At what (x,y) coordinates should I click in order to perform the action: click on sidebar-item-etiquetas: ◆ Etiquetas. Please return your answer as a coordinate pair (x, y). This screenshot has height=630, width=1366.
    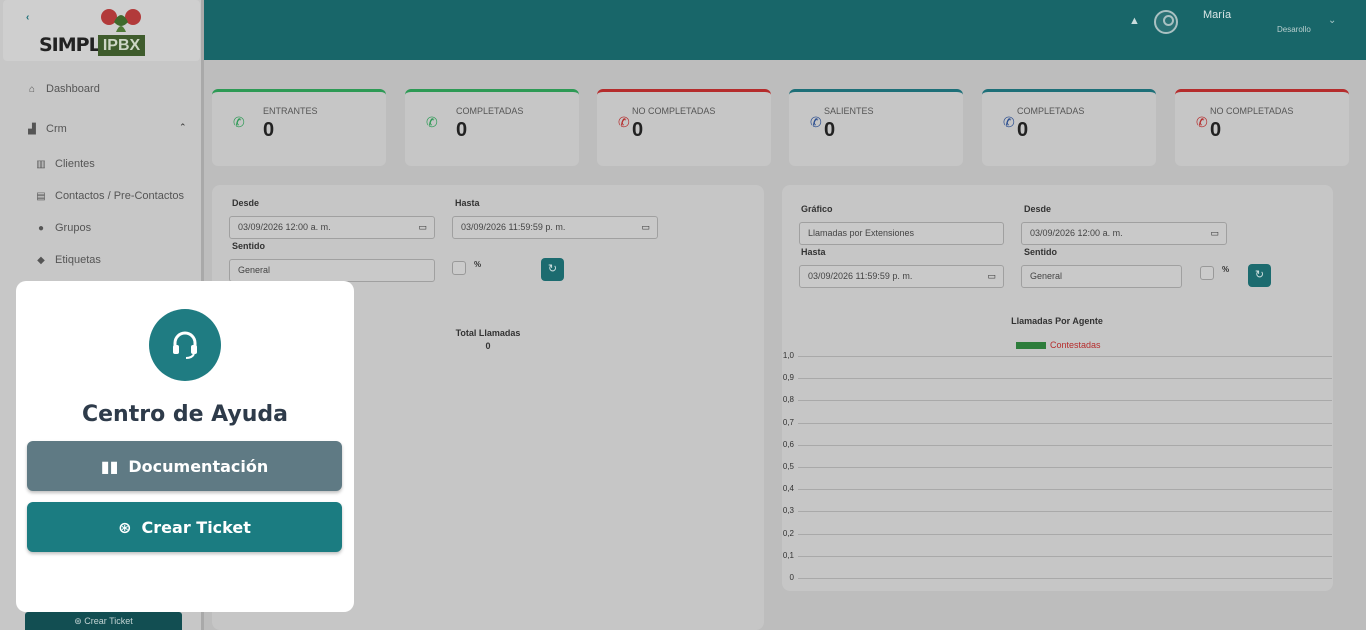
    Looking at the image, I should click on (68, 260).